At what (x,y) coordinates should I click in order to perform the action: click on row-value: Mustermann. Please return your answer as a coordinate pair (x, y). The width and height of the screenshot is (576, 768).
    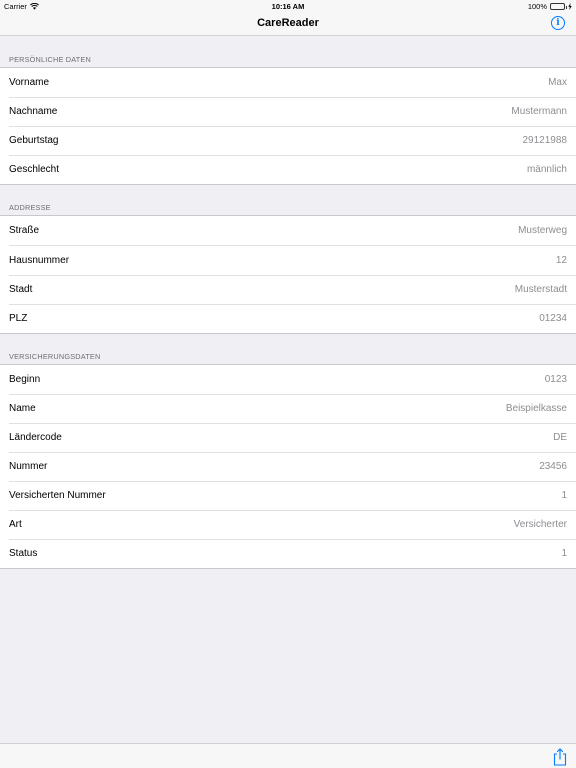
    Looking at the image, I should click on (539, 112).